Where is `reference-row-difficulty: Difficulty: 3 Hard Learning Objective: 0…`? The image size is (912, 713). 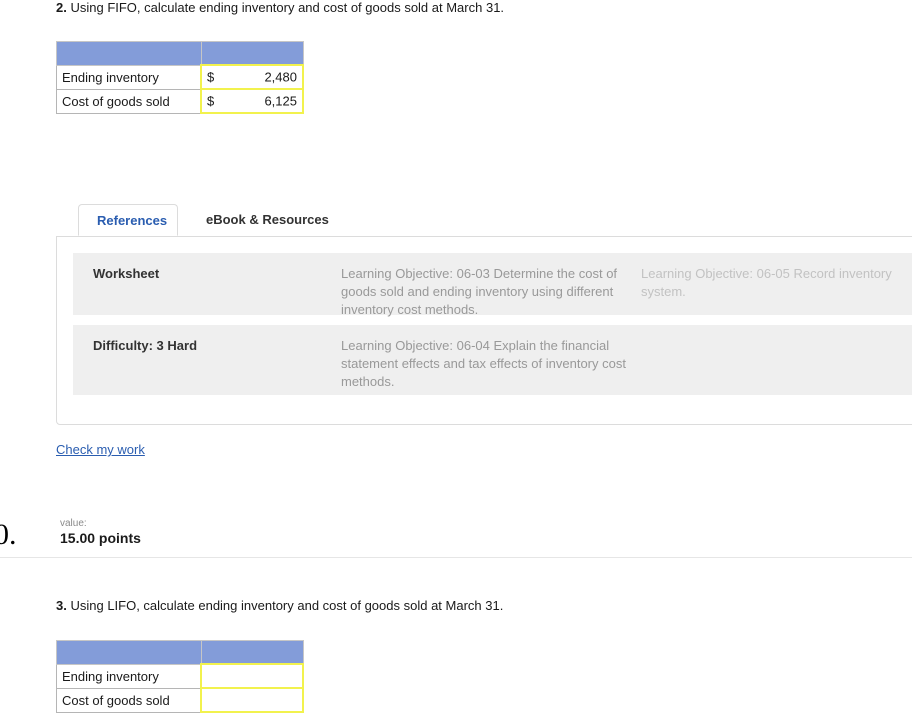 reference-row-difficulty: Difficulty: 3 Hard Learning Objective: 0… is located at coordinates (492, 360).